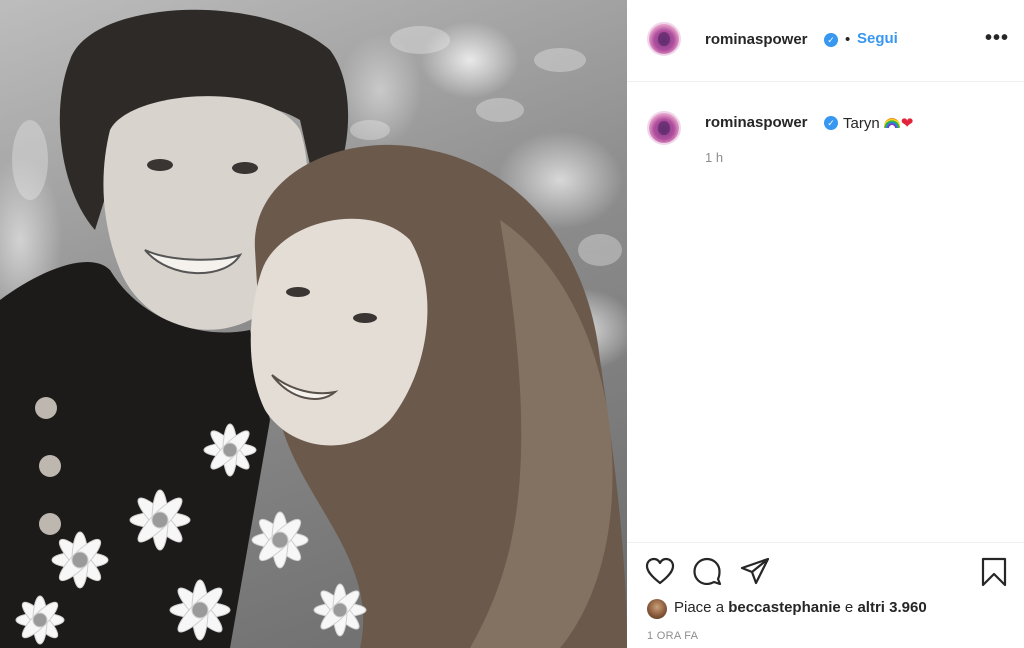  Describe the element at coordinates (755, 573) in the screenshot. I see `share-icon` at that location.